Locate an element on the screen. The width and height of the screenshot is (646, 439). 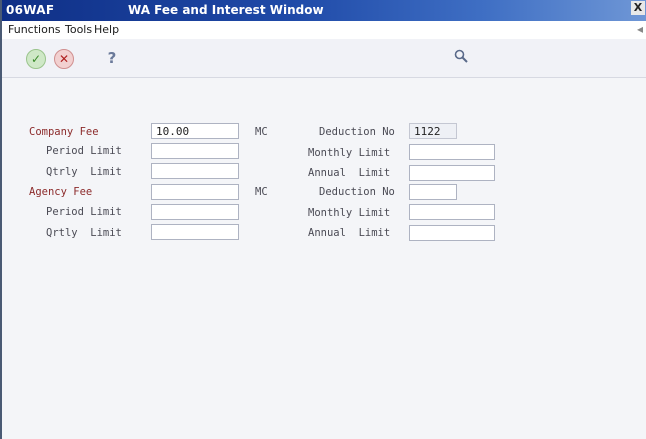
agency-monthly-limit-field is located at coordinates (452, 212).